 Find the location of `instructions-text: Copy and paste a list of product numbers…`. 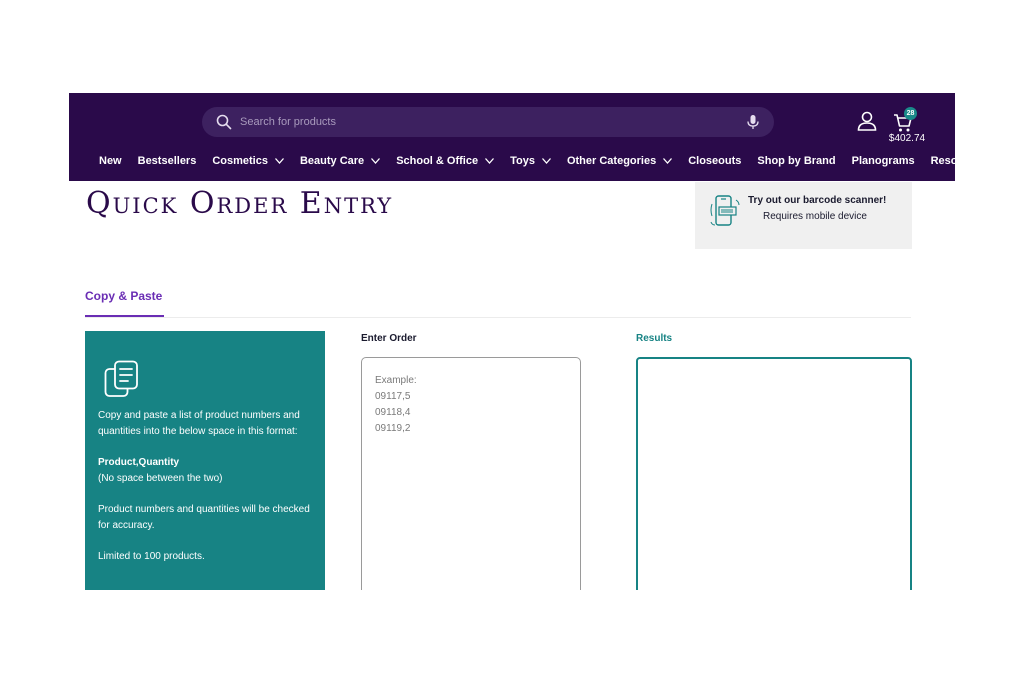

instructions-text: Copy and paste a list of product numbers… is located at coordinates (199, 423).